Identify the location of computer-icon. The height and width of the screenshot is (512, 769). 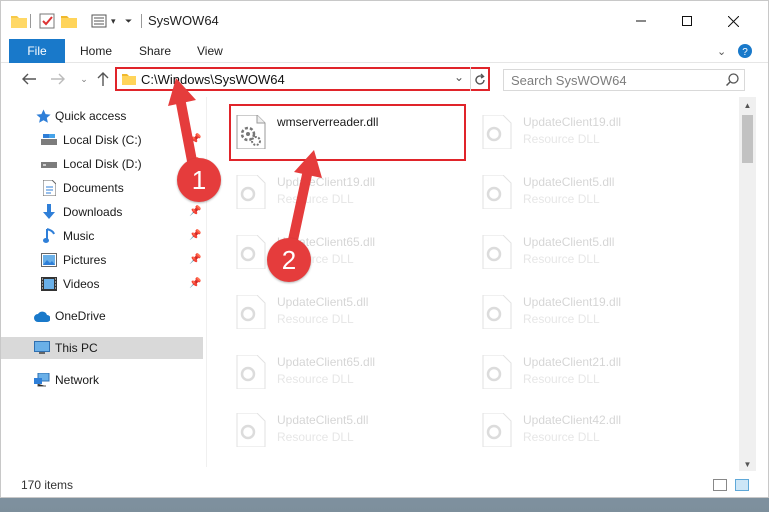
(42, 348).